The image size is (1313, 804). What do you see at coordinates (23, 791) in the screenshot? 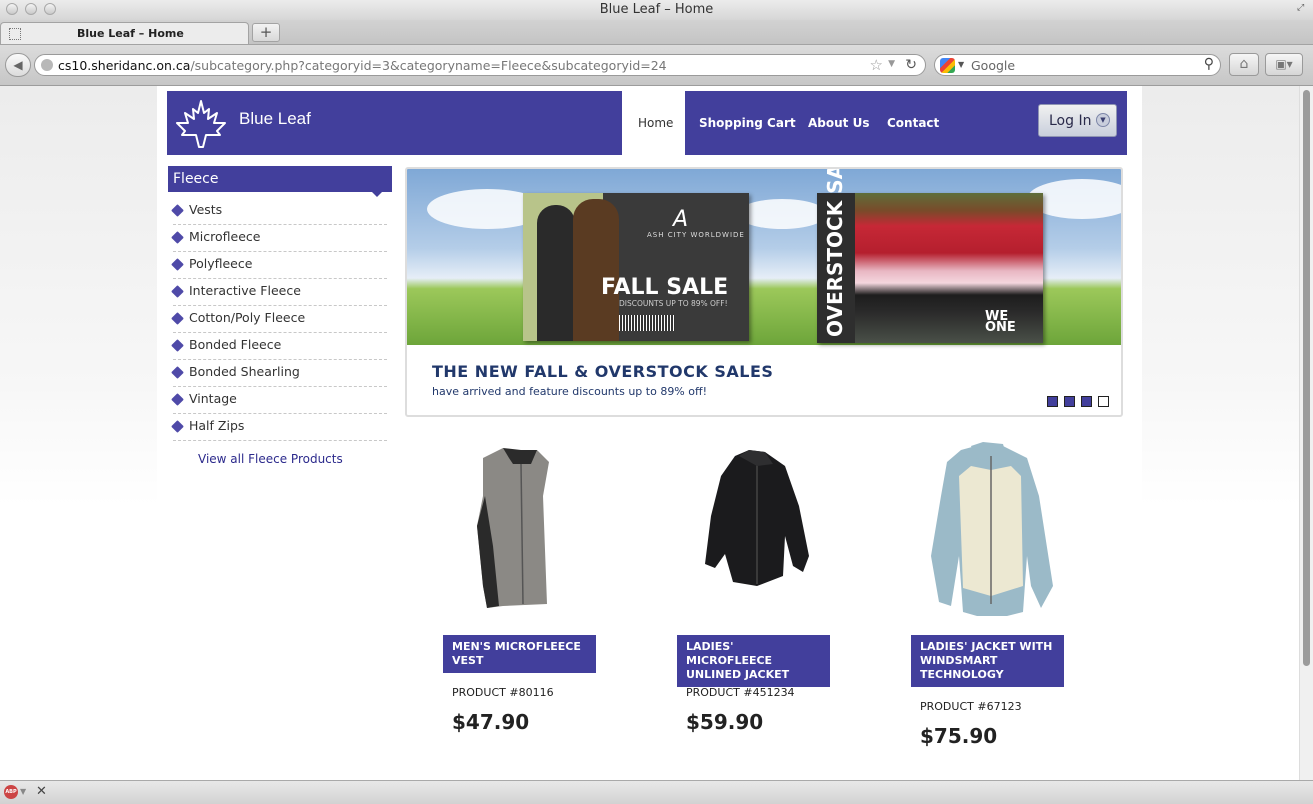
I see `adblock-dropdown-icon: ▼` at bounding box center [23, 791].